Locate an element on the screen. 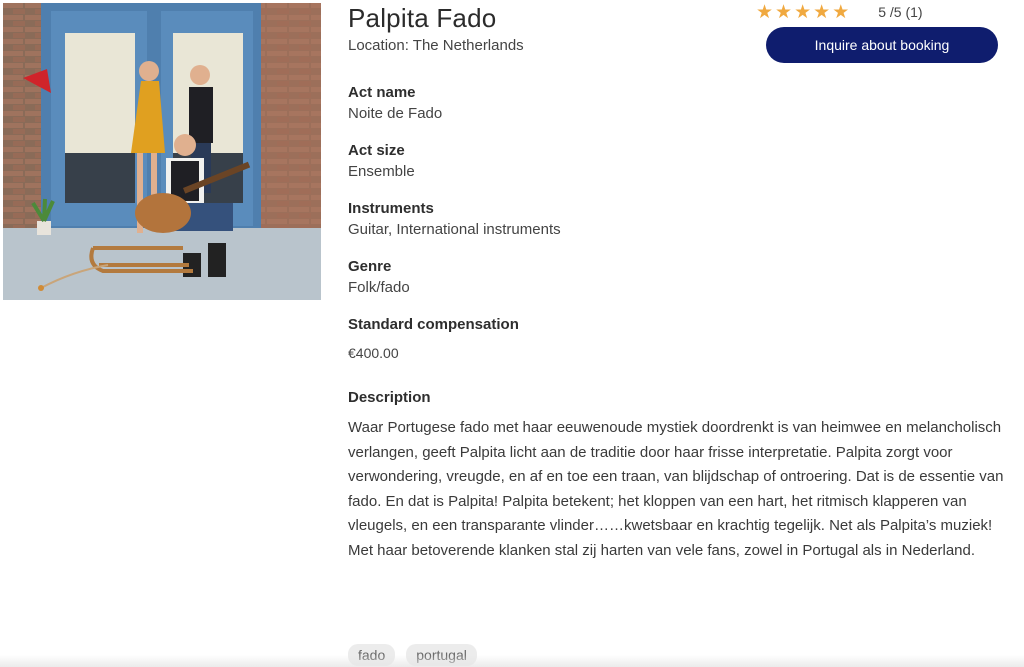  act-size-section: Act size Ensemble is located at coordinates (678, 161).